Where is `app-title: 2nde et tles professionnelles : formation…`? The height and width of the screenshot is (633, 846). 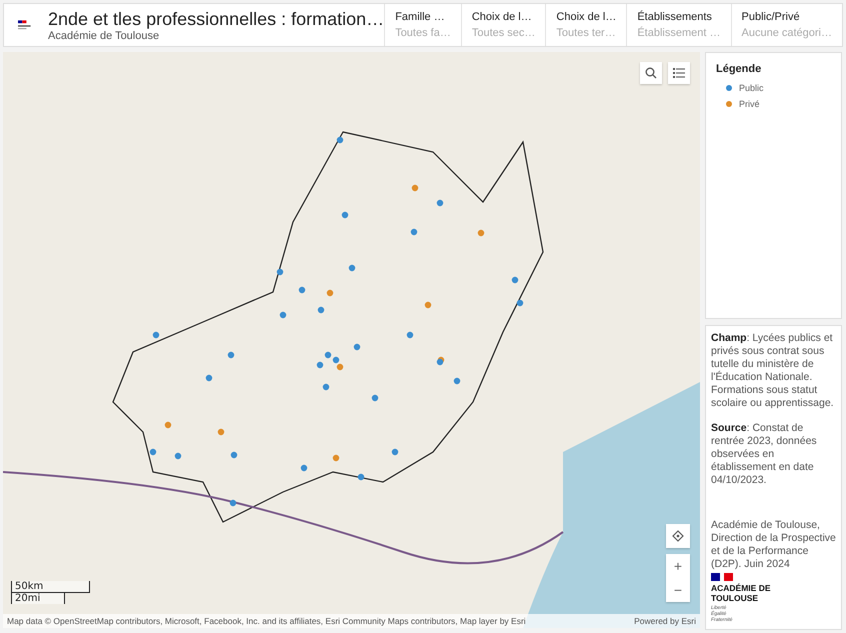
app-title: 2nde et tles professionnelles : formation… is located at coordinates (216, 19).